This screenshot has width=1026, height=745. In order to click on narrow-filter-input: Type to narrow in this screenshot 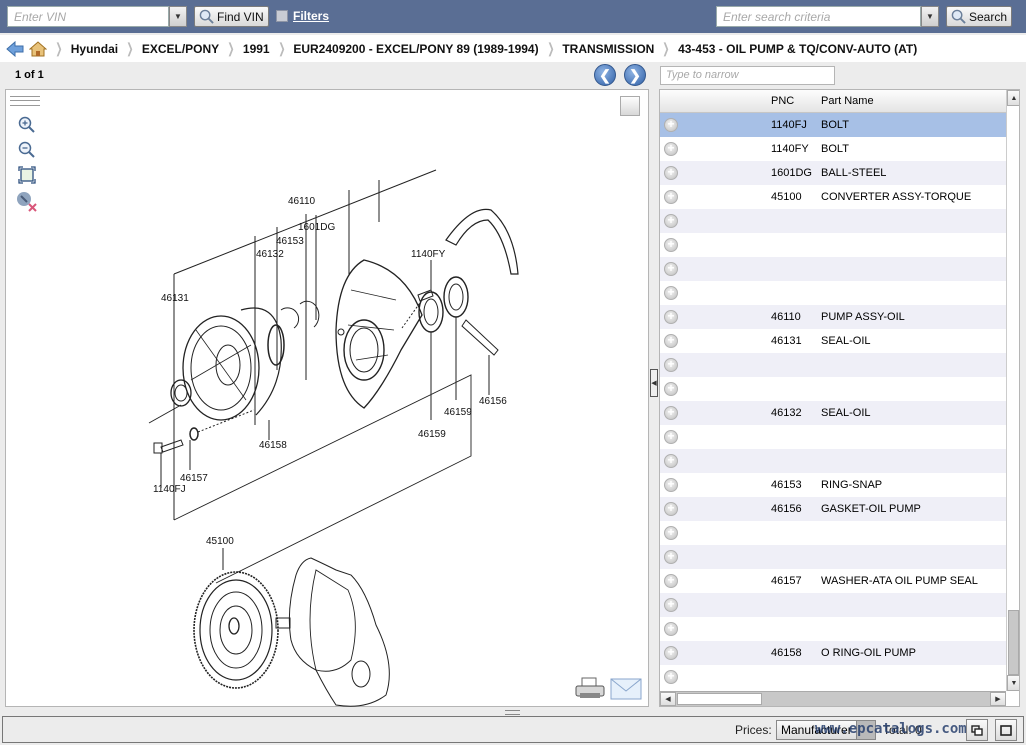, I will do `click(747, 75)`.